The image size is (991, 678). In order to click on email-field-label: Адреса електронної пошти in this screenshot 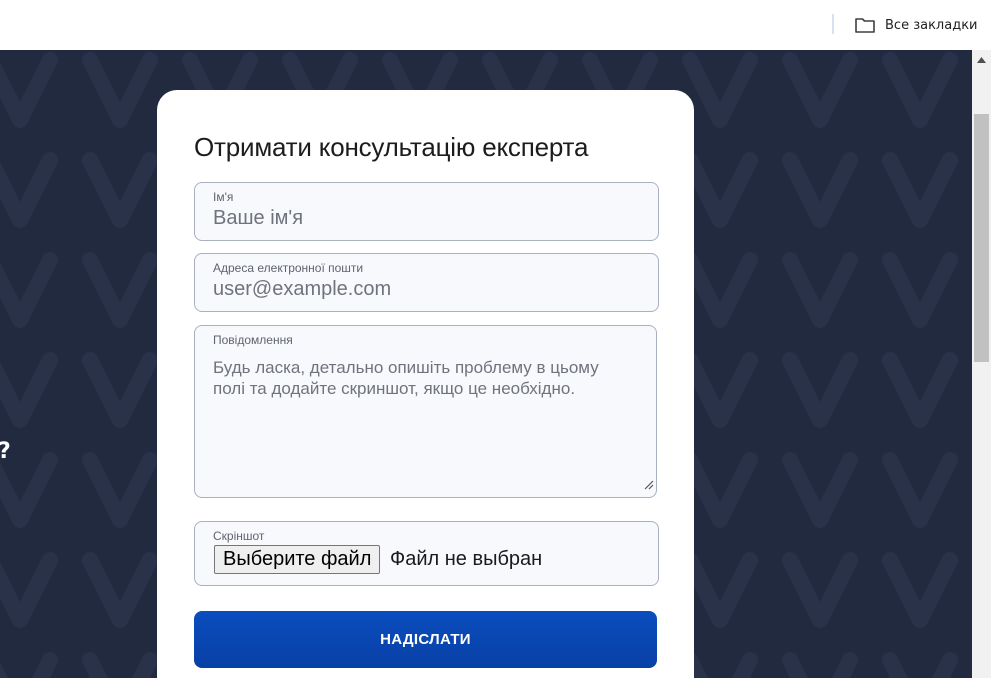, I will do `click(288, 268)`.